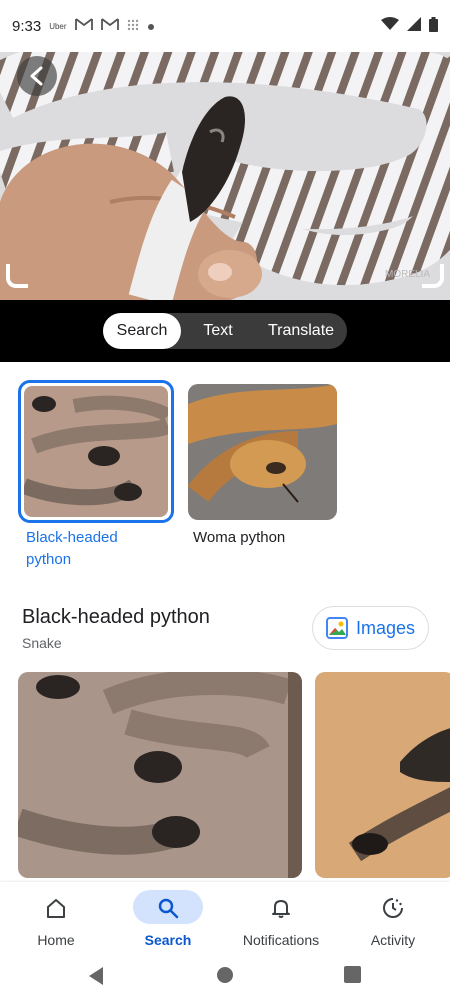 This screenshot has width=450, height=1000. What do you see at coordinates (151, 26) in the screenshot?
I see `dot-icon` at bounding box center [151, 26].